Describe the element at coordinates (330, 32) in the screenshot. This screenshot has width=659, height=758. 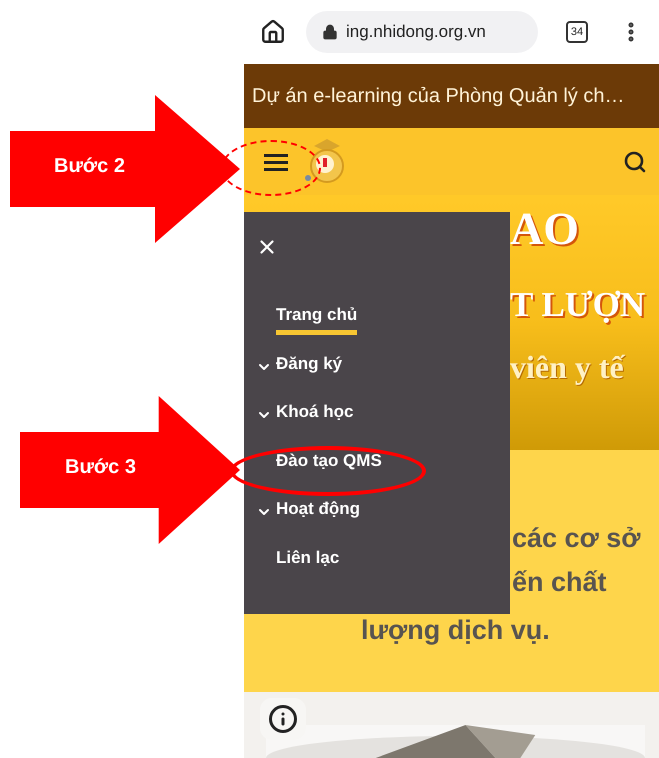
I see `lock-icon` at that location.